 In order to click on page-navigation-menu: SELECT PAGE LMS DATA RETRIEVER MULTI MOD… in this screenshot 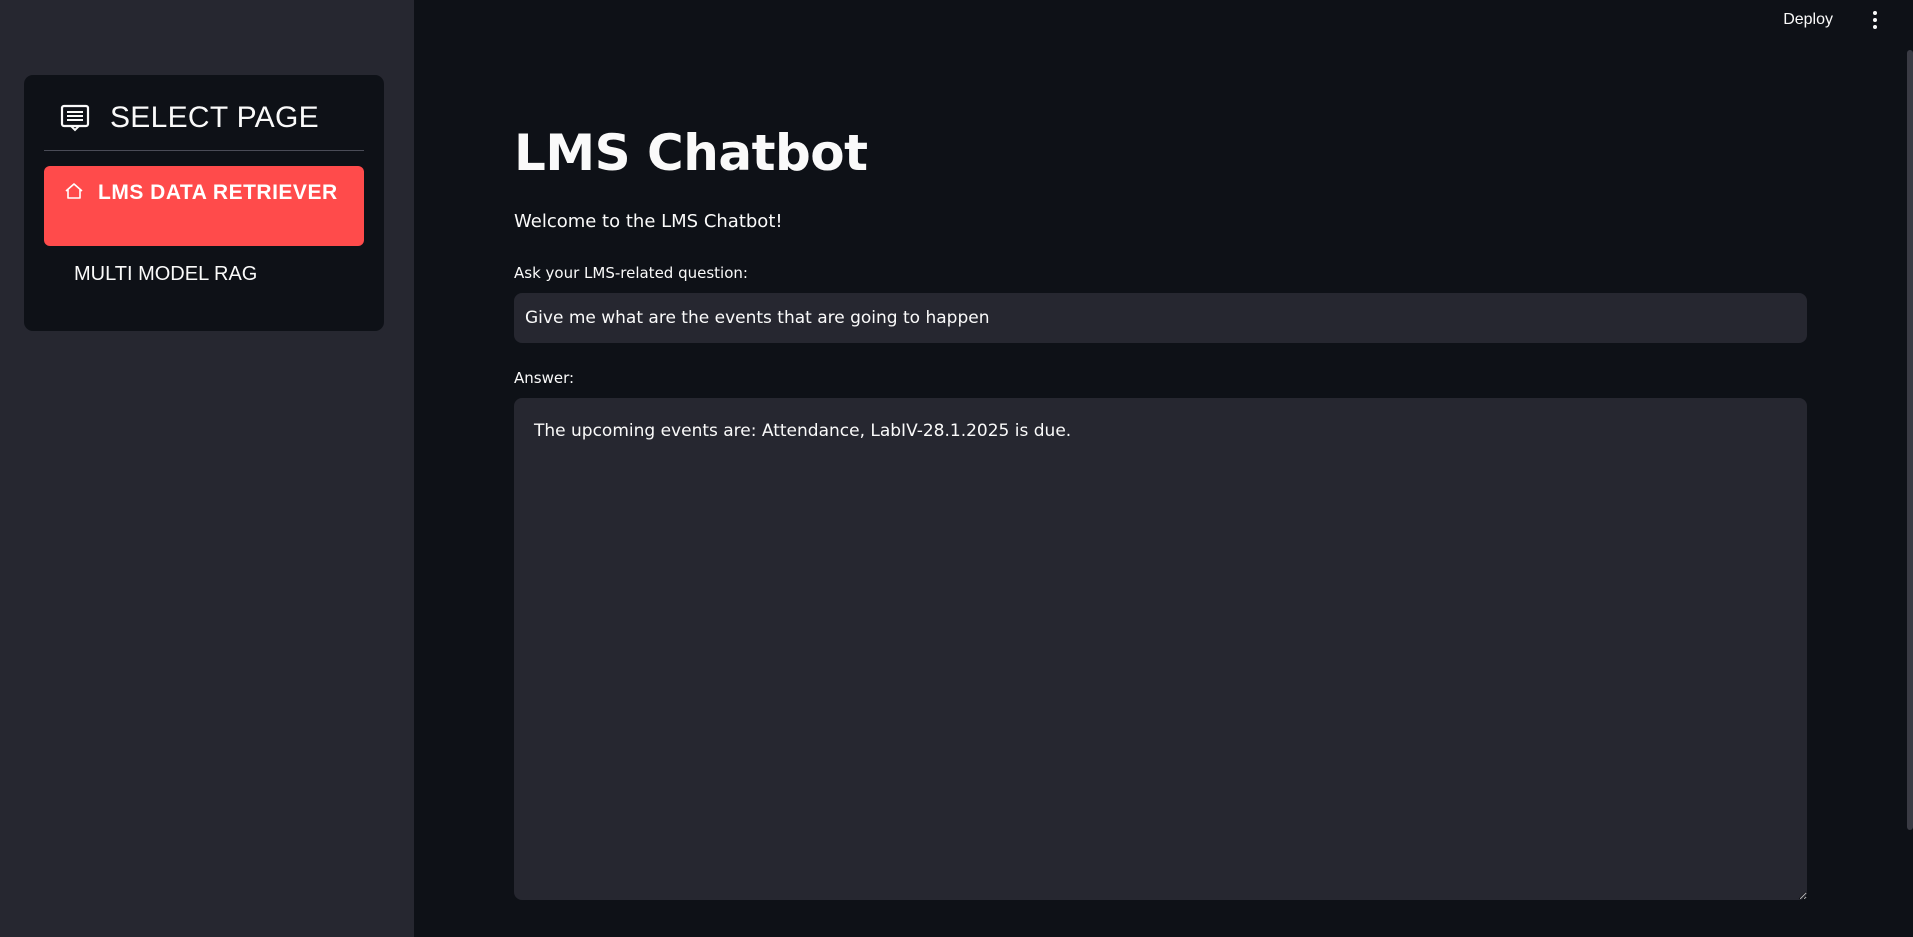, I will do `click(204, 203)`.